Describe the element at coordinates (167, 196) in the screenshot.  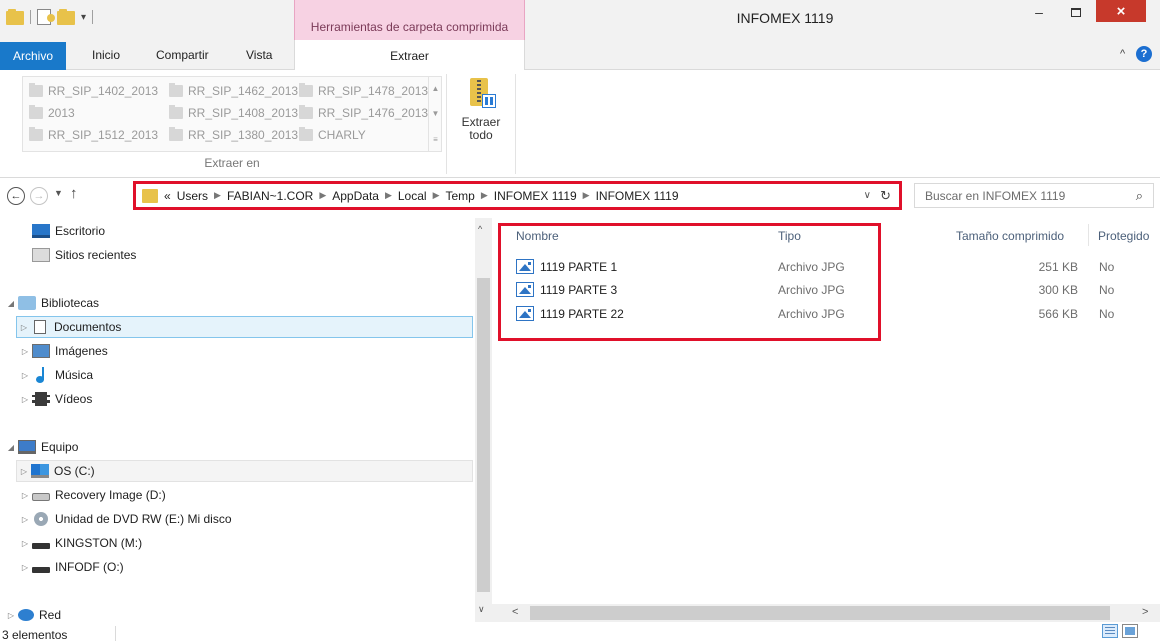
I see `breadcrumb-overflow: «` at that location.